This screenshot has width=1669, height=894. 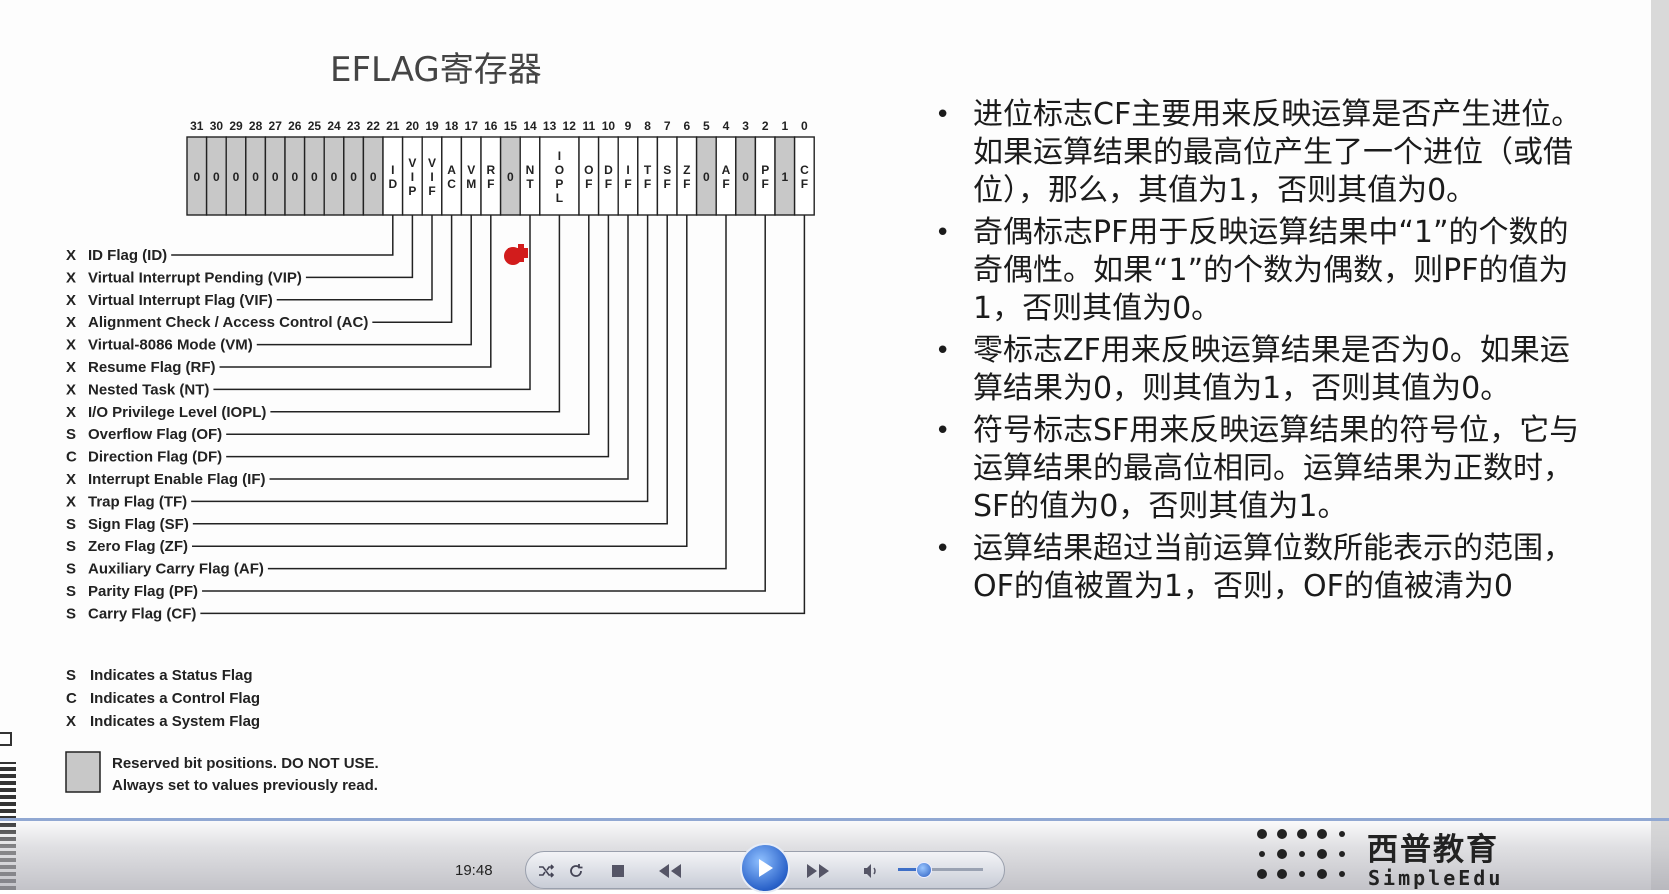 What do you see at coordinates (452, 126) in the screenshot?
I see `bit-number-label: 18` at bounding box center [452, 126].